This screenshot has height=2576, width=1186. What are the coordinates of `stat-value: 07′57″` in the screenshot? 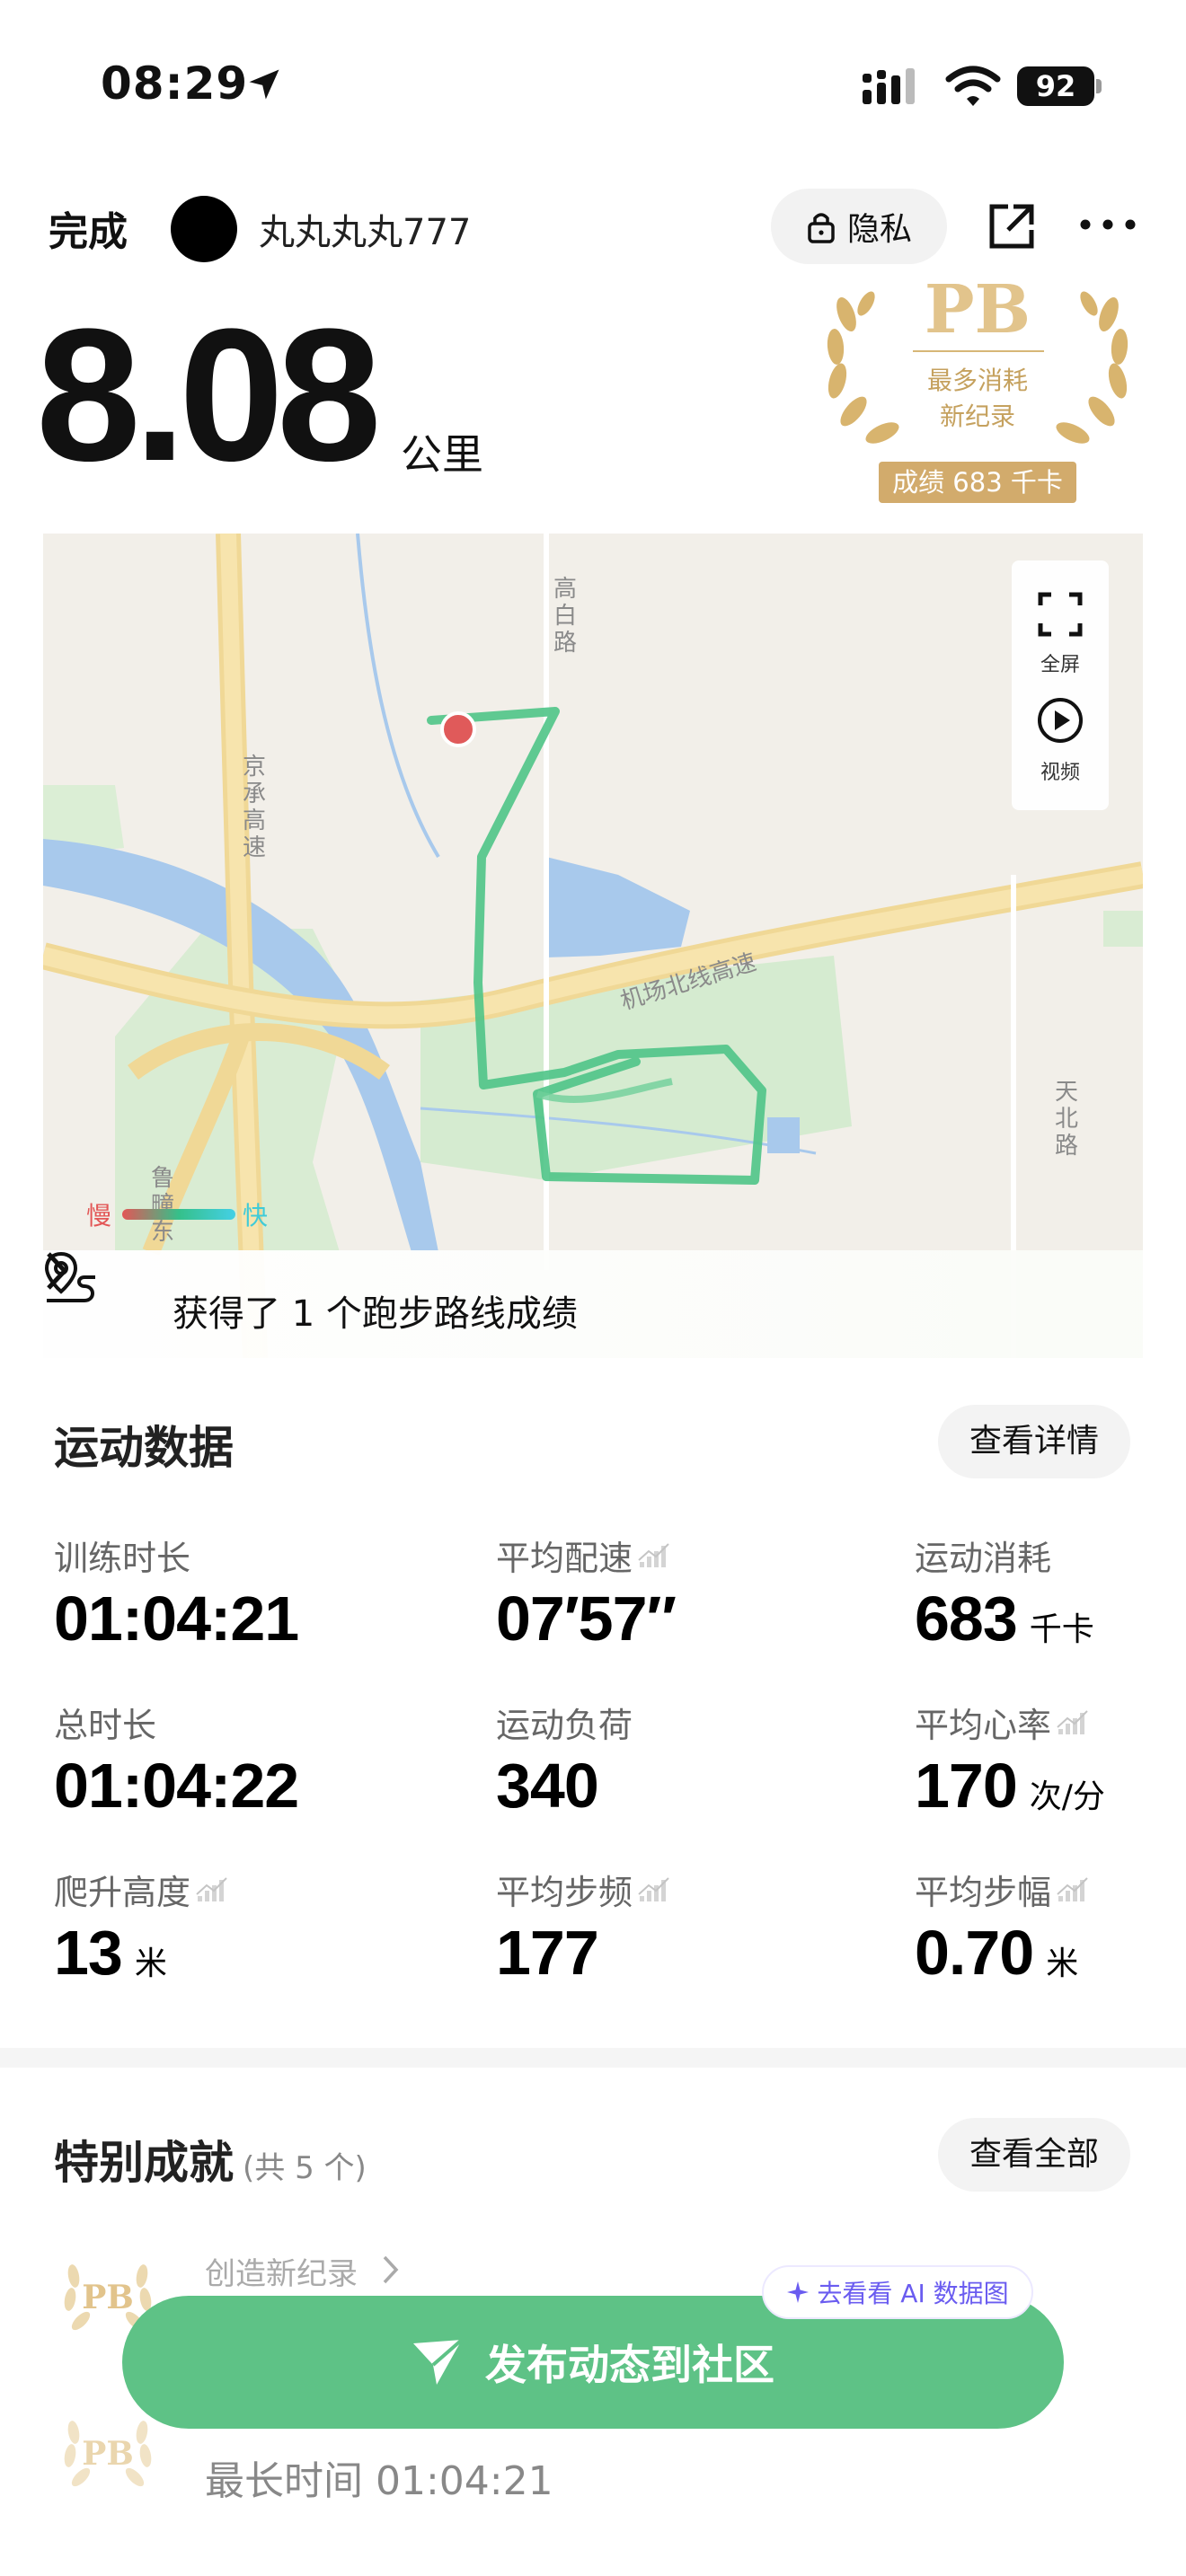 It's located at (586, 1618).